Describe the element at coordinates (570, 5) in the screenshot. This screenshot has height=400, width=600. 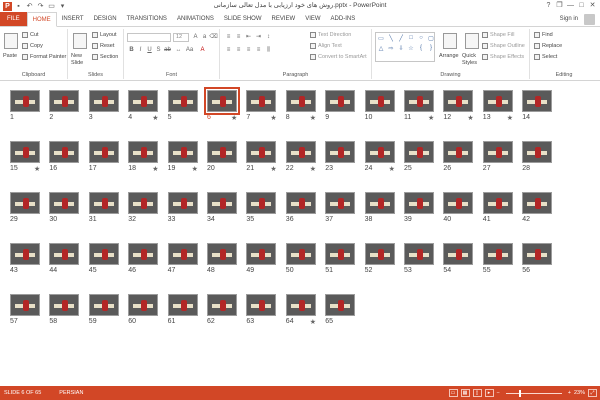
I see `minimize-button: —` at that location.